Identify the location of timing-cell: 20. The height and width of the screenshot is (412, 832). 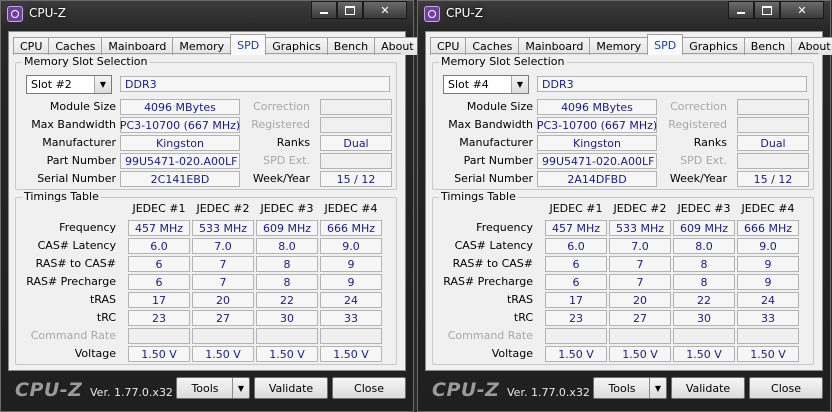
(223, 300).